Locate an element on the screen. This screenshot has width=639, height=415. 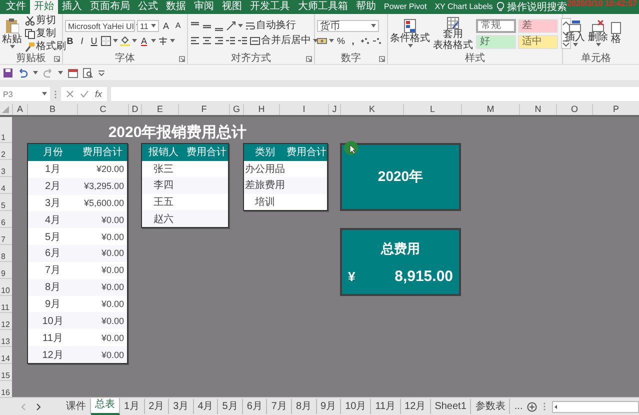
insert-cells-button: 插入 is located at coordinates (575, 33).